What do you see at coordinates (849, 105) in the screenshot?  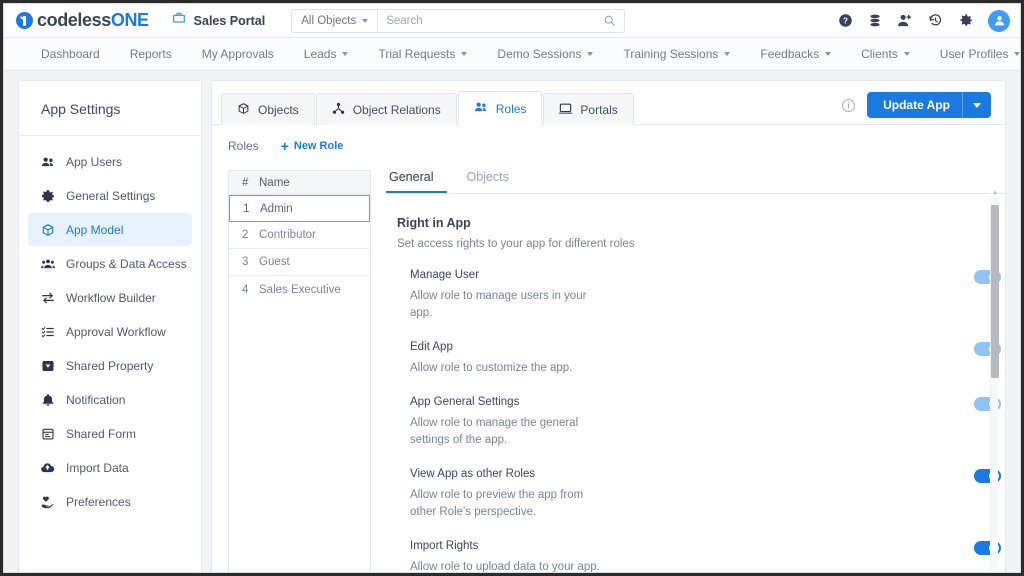 I see `info-icon: i` at bounding box center [849, 105].